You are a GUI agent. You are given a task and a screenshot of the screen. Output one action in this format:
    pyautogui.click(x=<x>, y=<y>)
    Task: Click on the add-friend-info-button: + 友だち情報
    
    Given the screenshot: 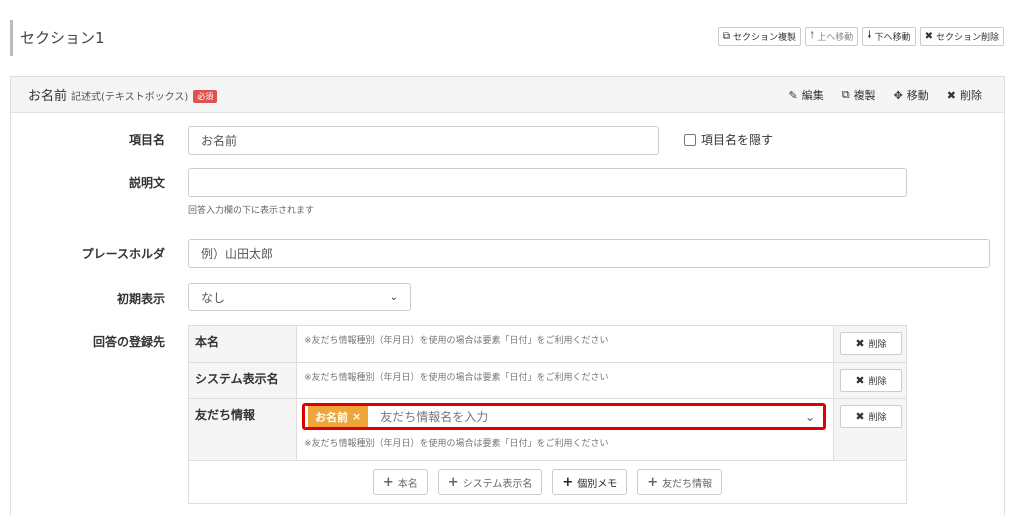 What is the action you would take?
    pyautogui.click(x=680, y=482)
    